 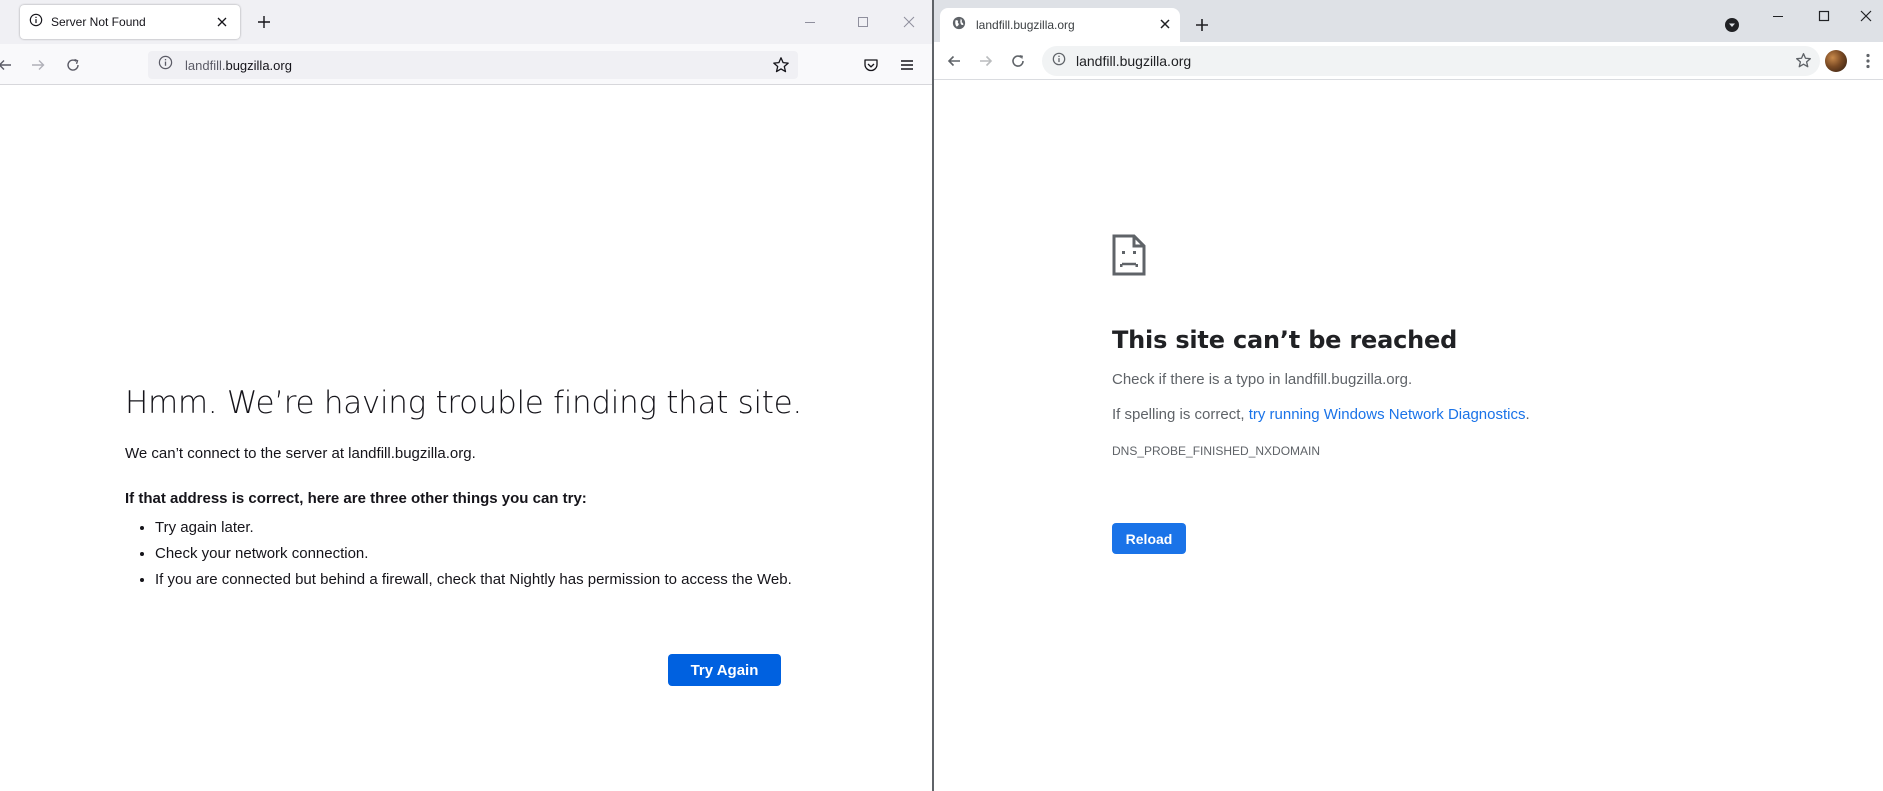 I want to click on try-again-button: Try Again, so click(x=724, y=670).